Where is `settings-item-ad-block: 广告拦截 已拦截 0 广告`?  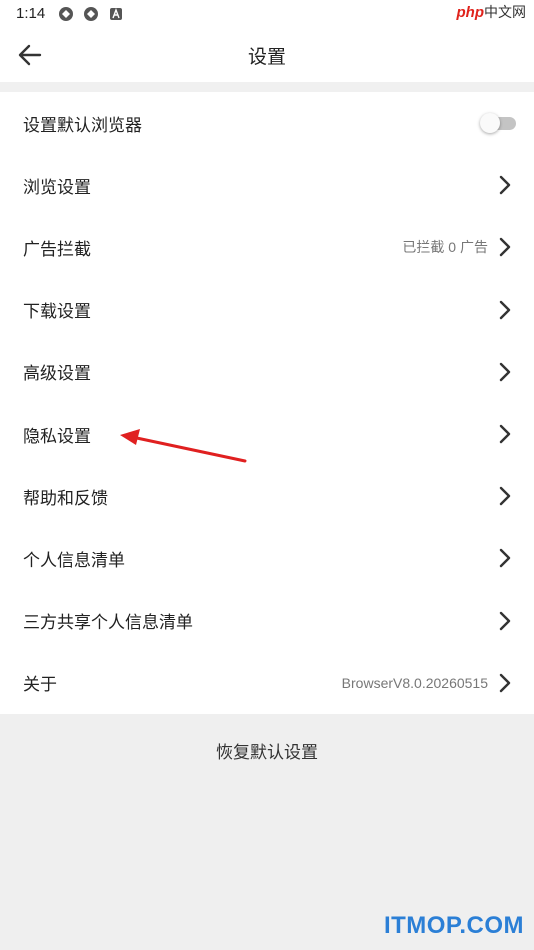
settings-item-ad-block: 广告拦截 已拦截 0 广告 is located at coordinates (267, 247).